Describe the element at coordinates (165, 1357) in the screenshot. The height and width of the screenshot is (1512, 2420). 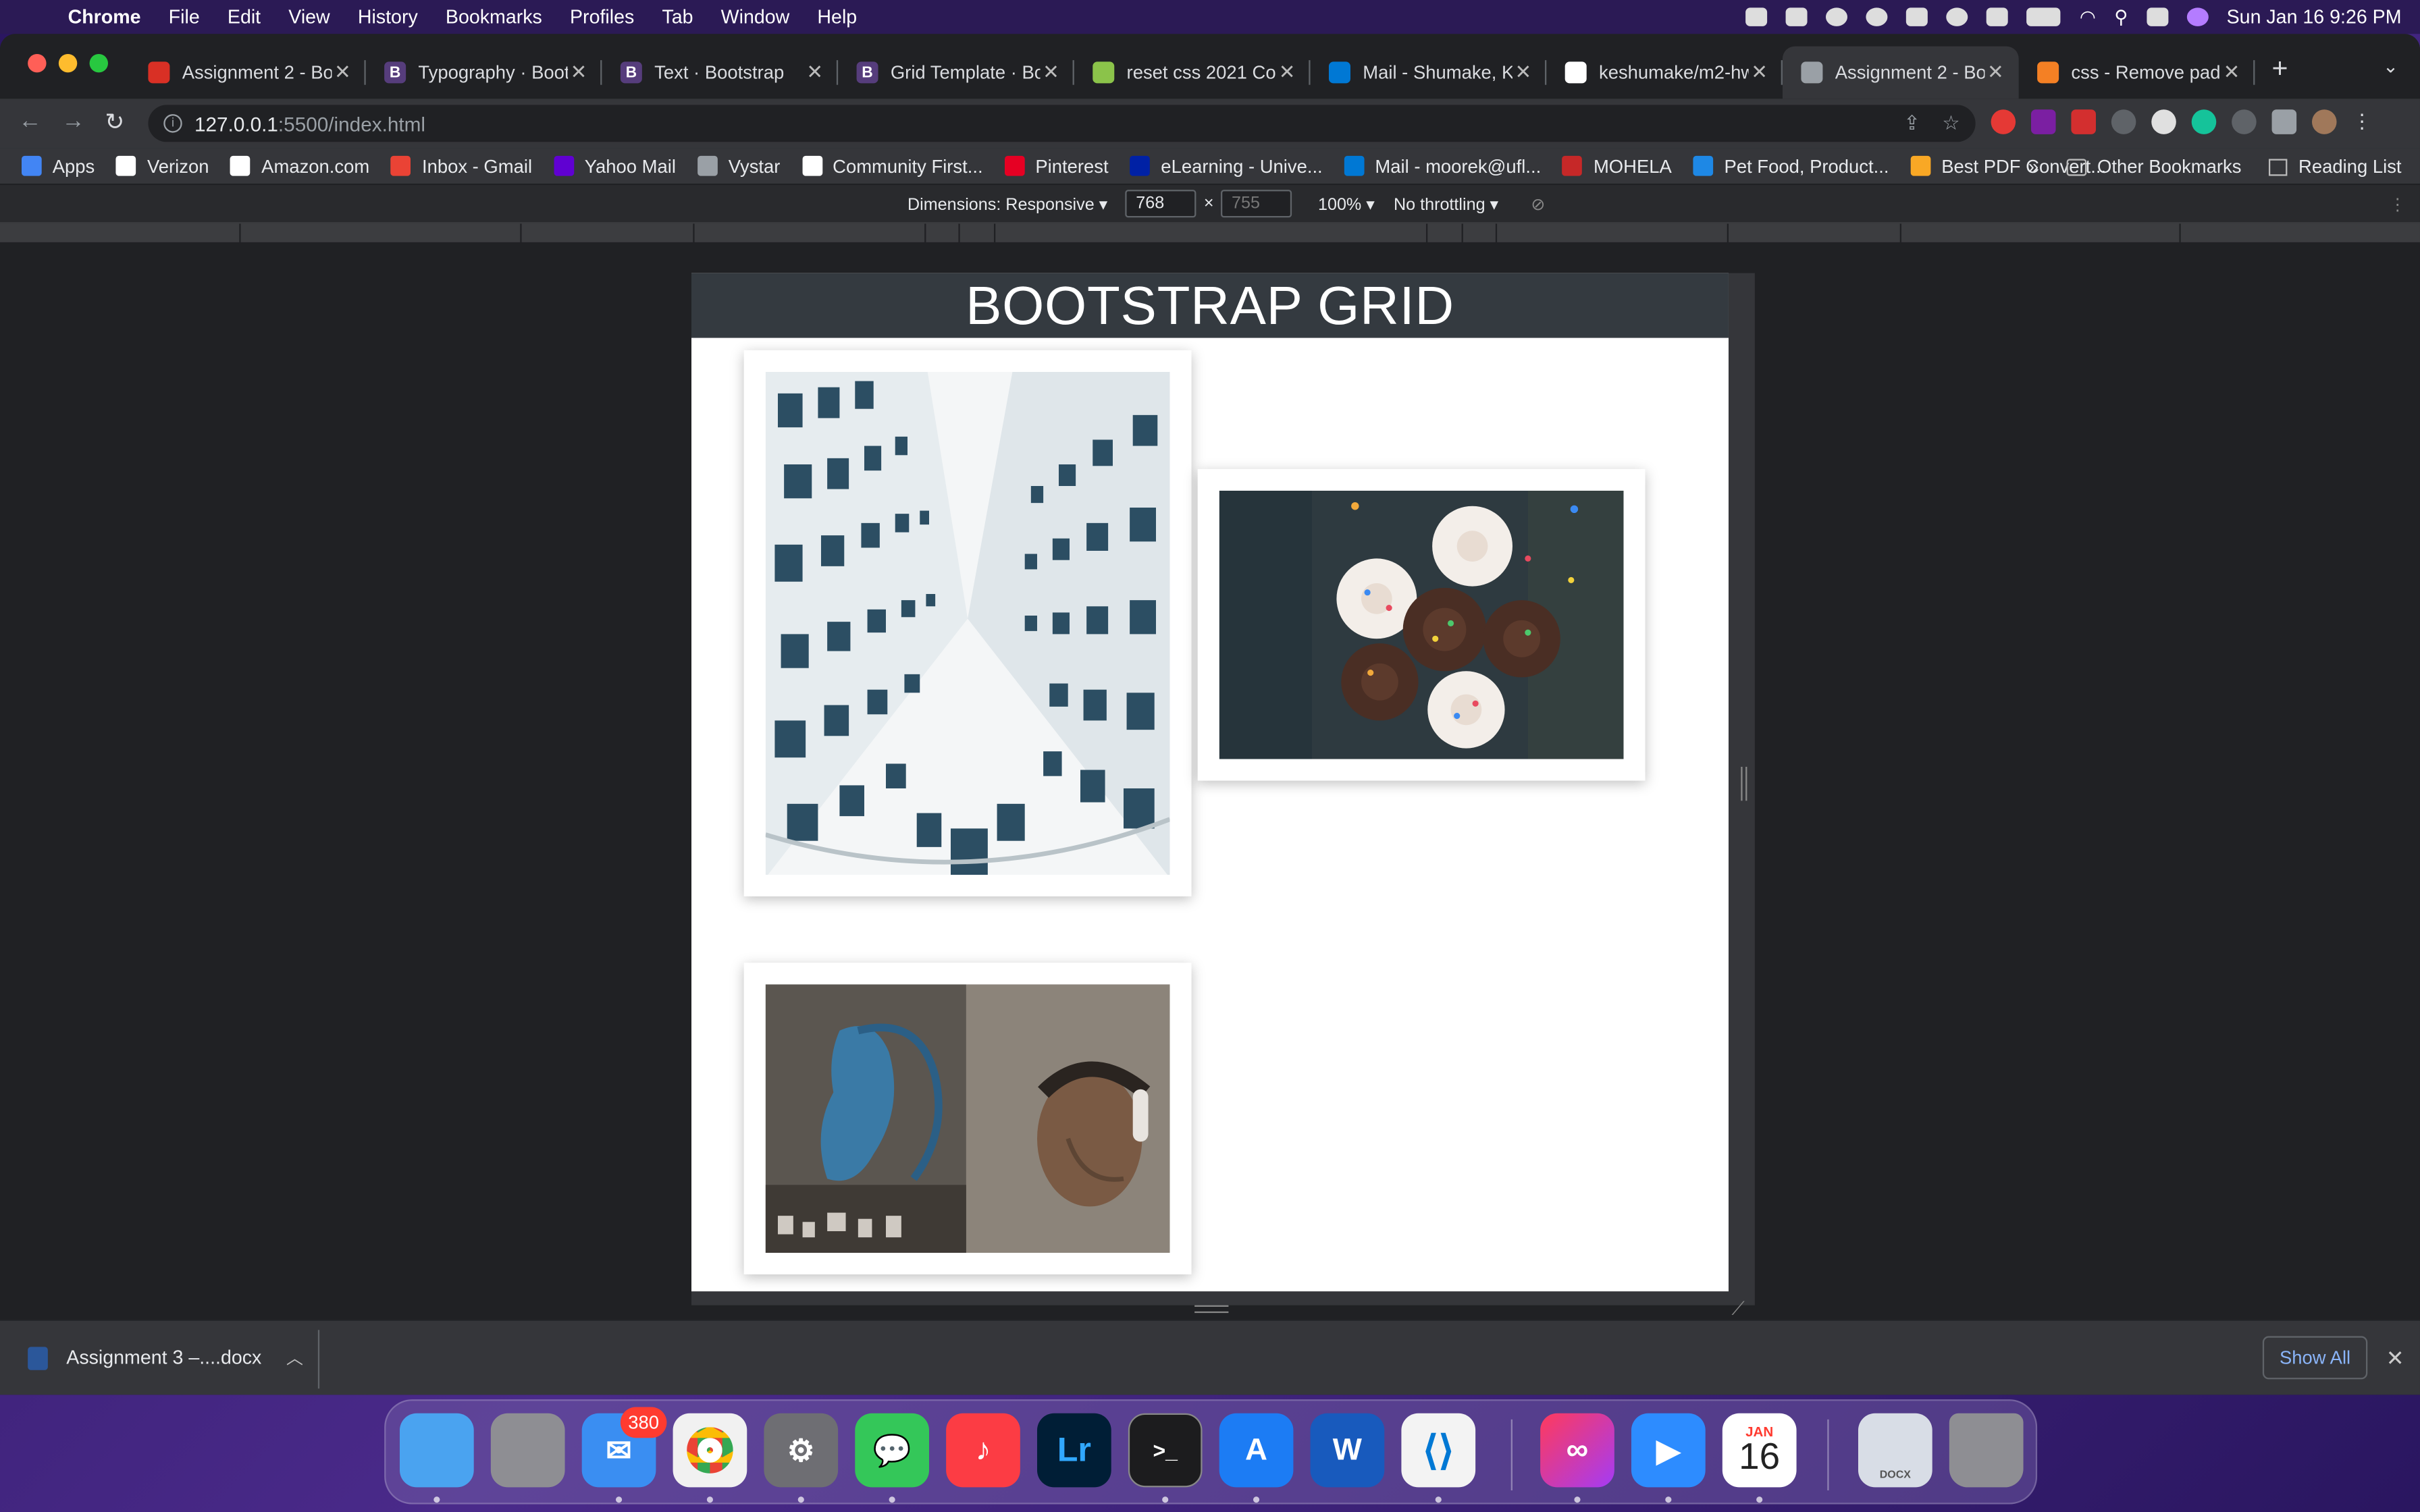
I see `download-item: Assignment 3 –....docx ︿` at that location.